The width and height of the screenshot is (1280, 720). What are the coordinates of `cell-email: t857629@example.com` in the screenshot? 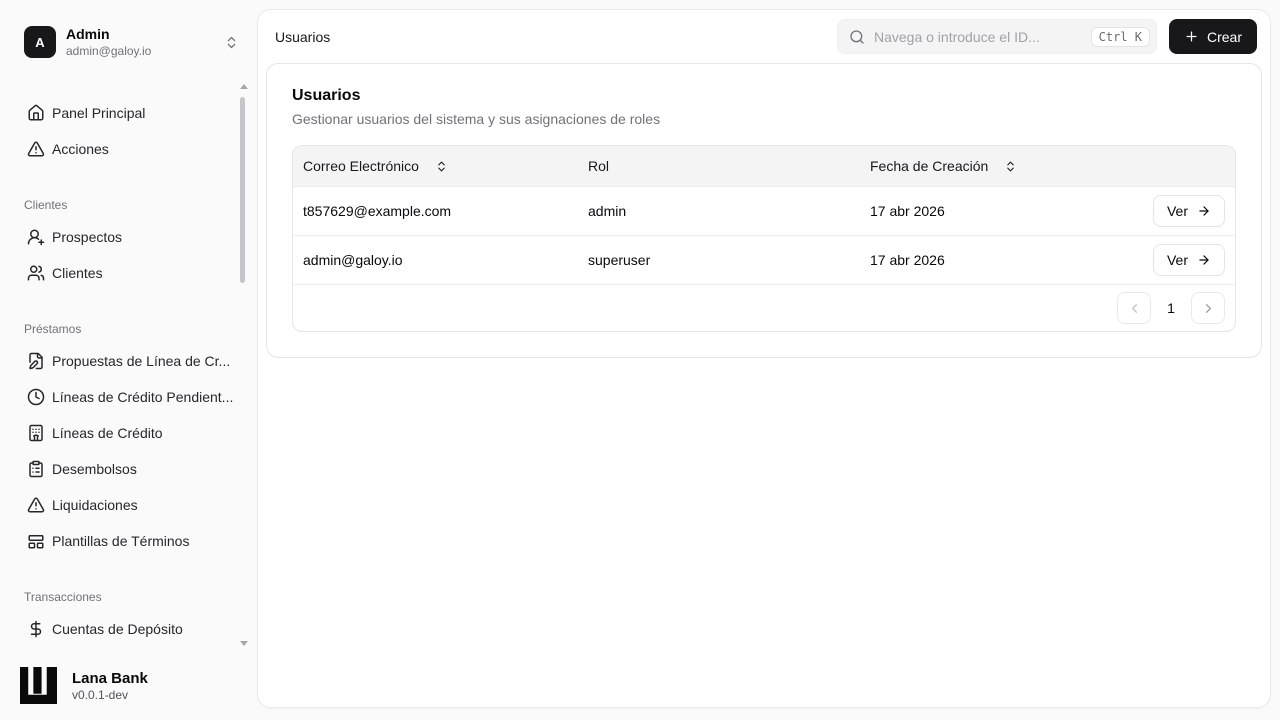 It's located at (377, 211).